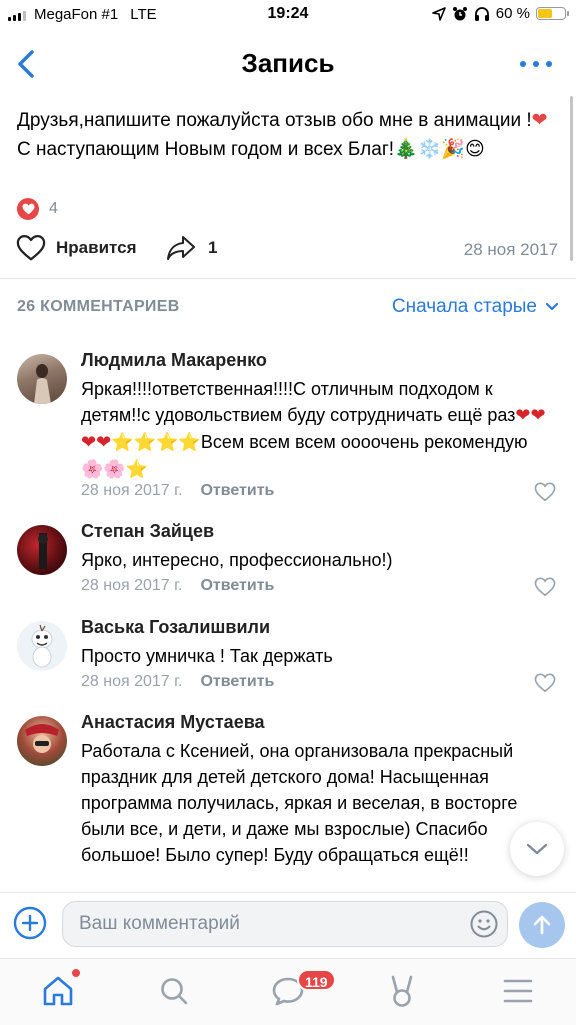 This screenshot has height=1025, width=576. I want to click on add-attachment-button, so click(30, 923).